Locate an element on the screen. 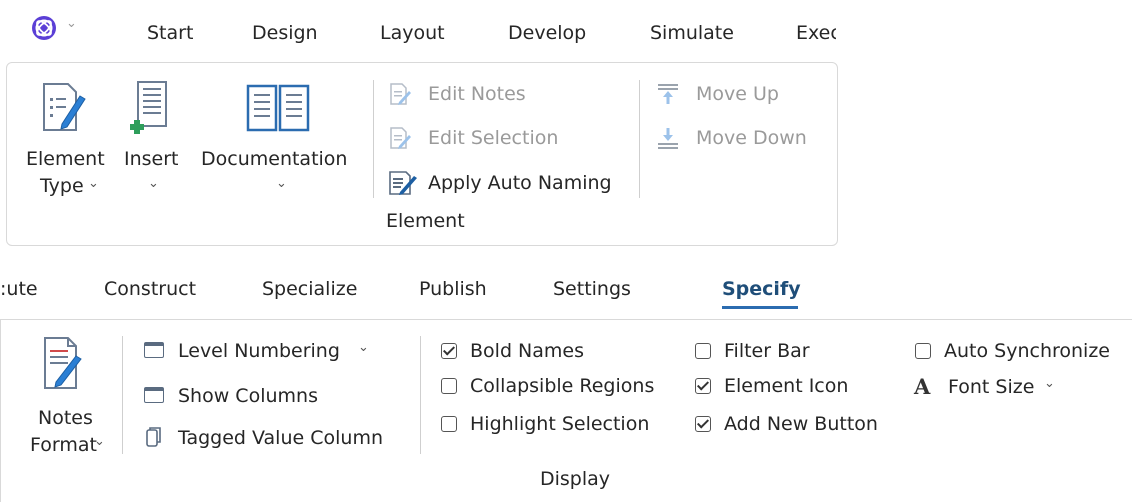 The image size is (1132, 502). show-columns-button: Show Columns is located at coordinates (240, 396).